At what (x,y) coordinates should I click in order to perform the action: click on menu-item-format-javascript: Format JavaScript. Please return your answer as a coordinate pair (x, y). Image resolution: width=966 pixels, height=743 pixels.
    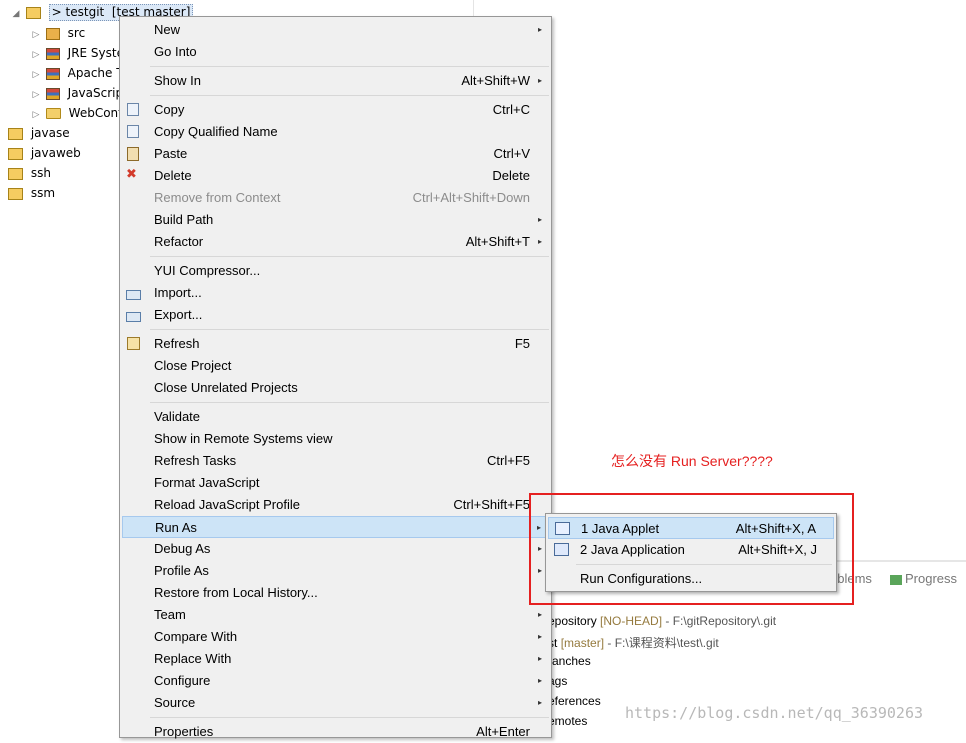
    Looking at the image, I should click on (335, 483).